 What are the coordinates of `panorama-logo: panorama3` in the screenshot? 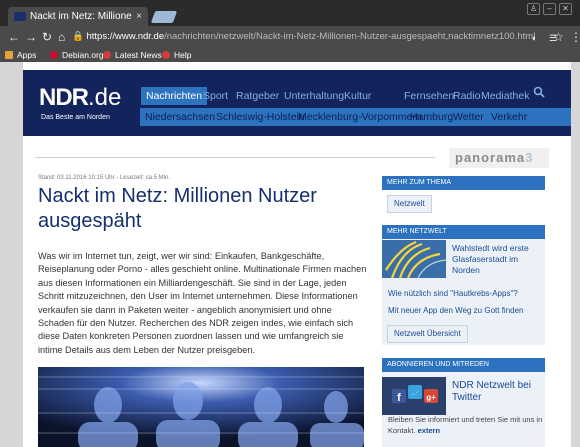 It's located at (499, 158).